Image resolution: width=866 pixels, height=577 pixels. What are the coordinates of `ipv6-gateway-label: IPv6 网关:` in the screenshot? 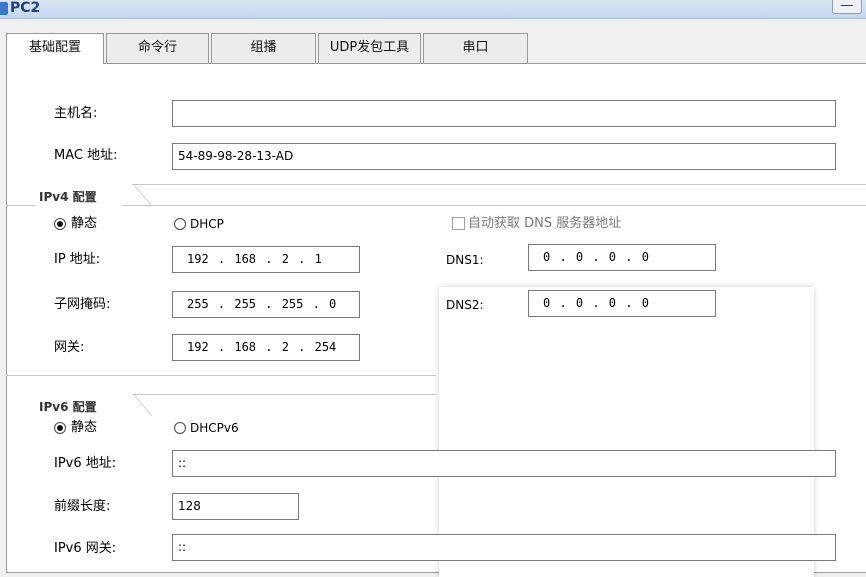 It's located at (85, 548).